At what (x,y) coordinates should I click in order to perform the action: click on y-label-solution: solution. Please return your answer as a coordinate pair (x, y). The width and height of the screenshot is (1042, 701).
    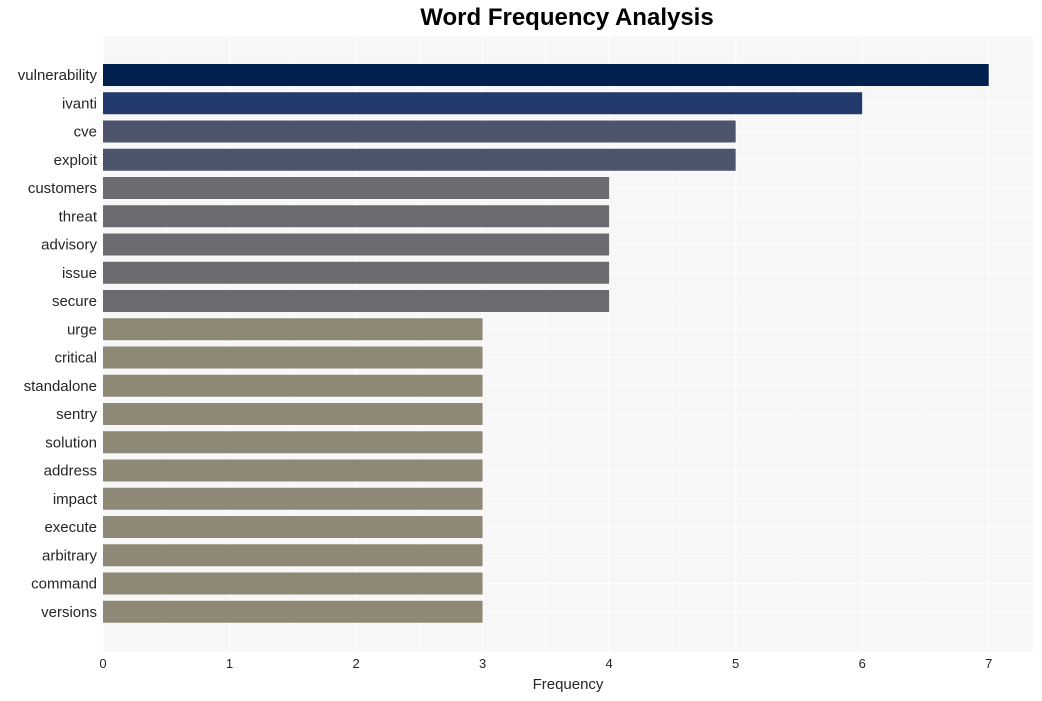
    Looking at the image, I should click on (71, 442).